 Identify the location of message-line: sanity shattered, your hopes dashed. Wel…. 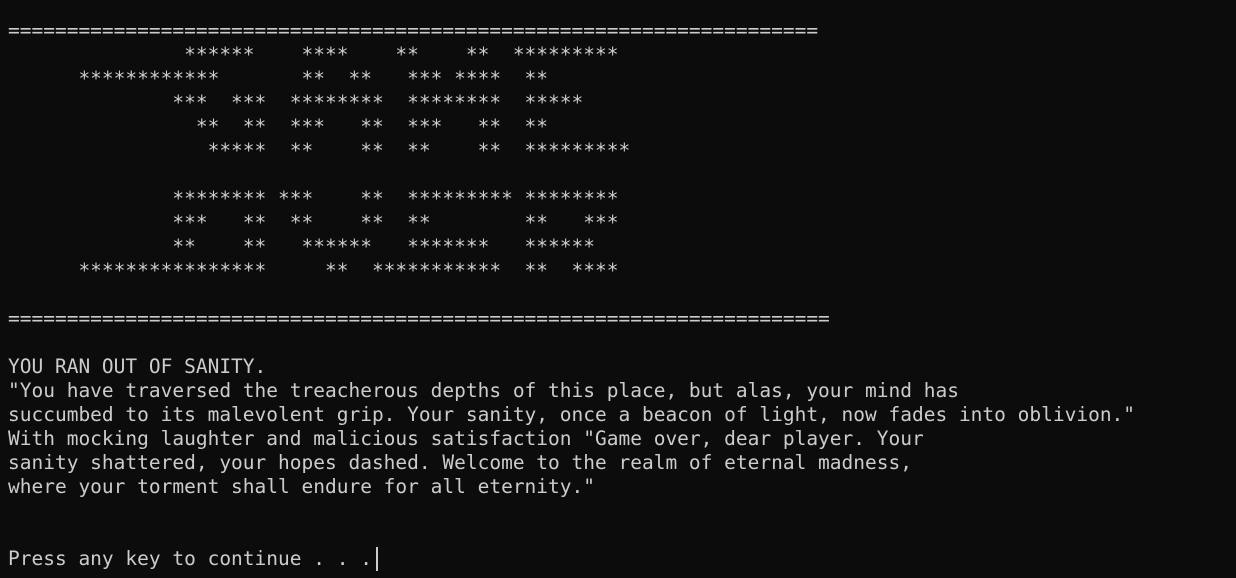
(460, 462).